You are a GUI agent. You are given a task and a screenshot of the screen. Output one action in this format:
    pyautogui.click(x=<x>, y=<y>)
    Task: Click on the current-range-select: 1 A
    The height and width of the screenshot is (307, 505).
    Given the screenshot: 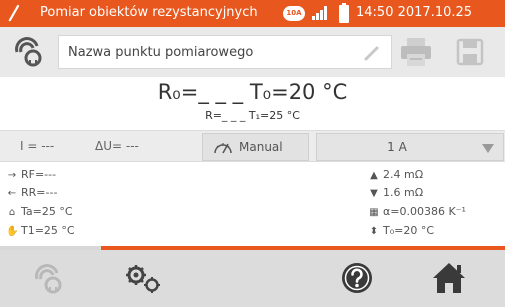 What is the action you would take?
    pyautogui.click(x=410, y=147)
    